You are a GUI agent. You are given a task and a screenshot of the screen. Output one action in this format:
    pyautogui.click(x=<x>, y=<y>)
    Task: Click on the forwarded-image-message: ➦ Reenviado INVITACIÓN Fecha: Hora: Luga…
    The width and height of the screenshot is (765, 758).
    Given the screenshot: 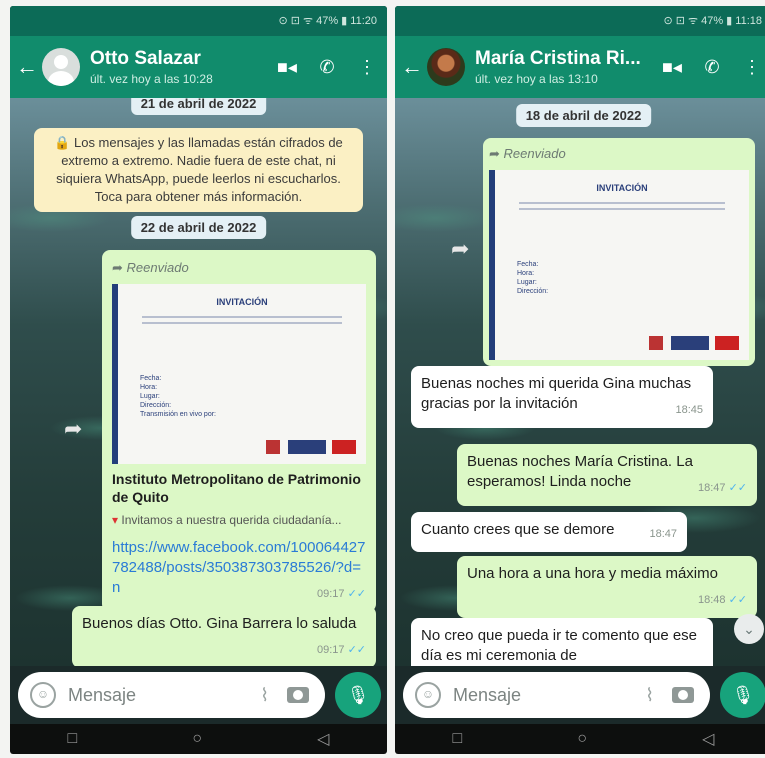 What is the action you would take?
    pyautogui.click(x=619, y=252)
    